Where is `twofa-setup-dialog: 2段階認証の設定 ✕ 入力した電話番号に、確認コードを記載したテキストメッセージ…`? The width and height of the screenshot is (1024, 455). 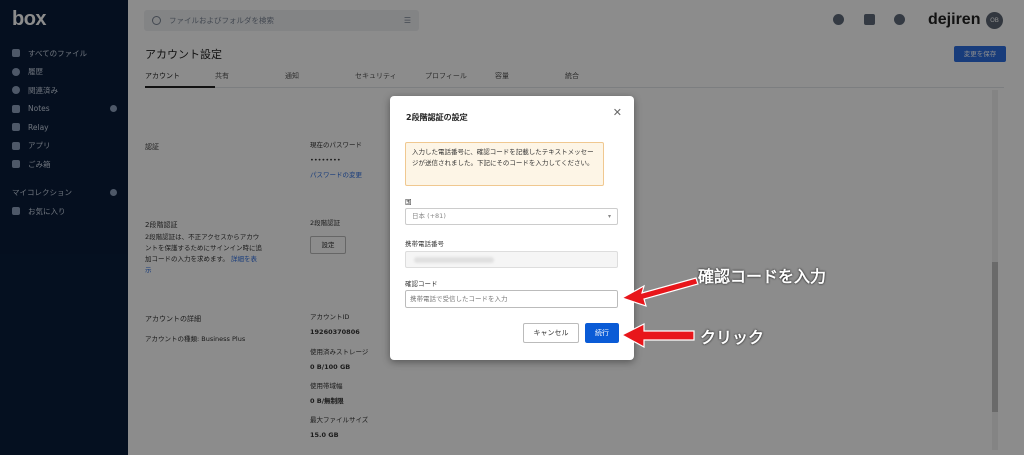 twofa-setup-dialog: 2段階認証の設定 ✕ 入力した電話番号に、確認コードを記載したテキストメッセージ… is located at coordinates (512, 228).